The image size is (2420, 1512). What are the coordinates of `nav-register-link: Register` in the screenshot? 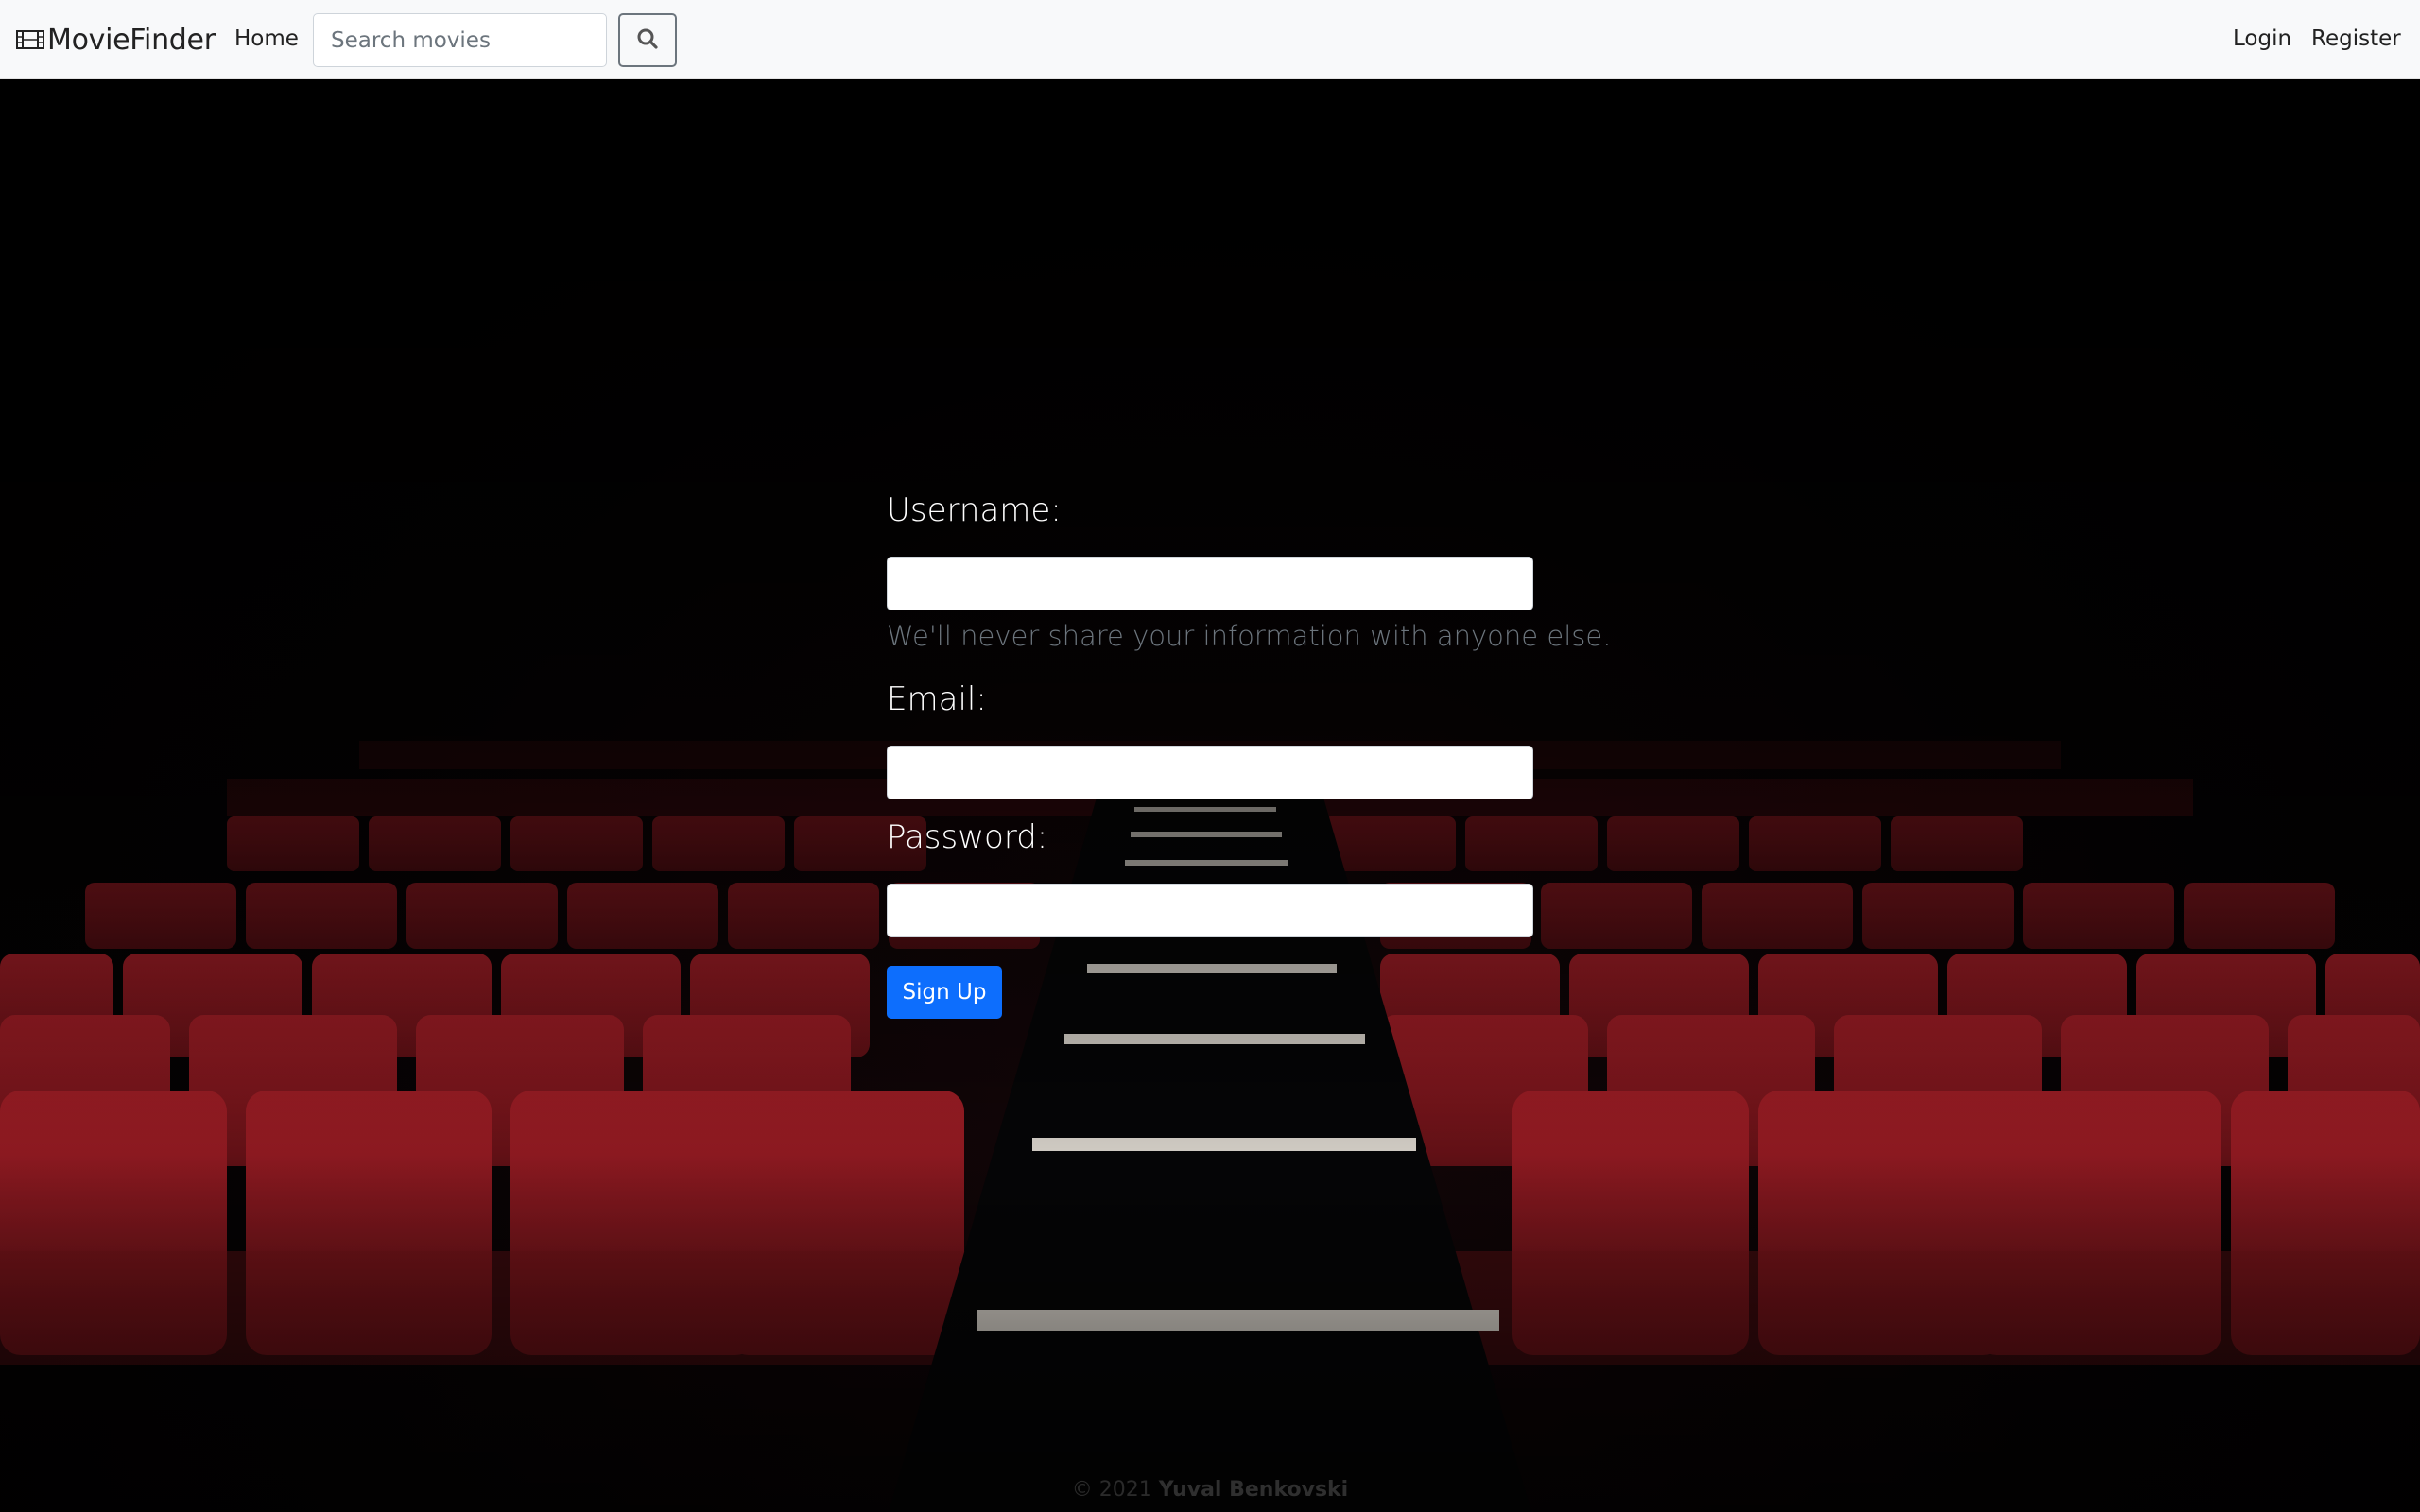 It's located at (2356, 38).